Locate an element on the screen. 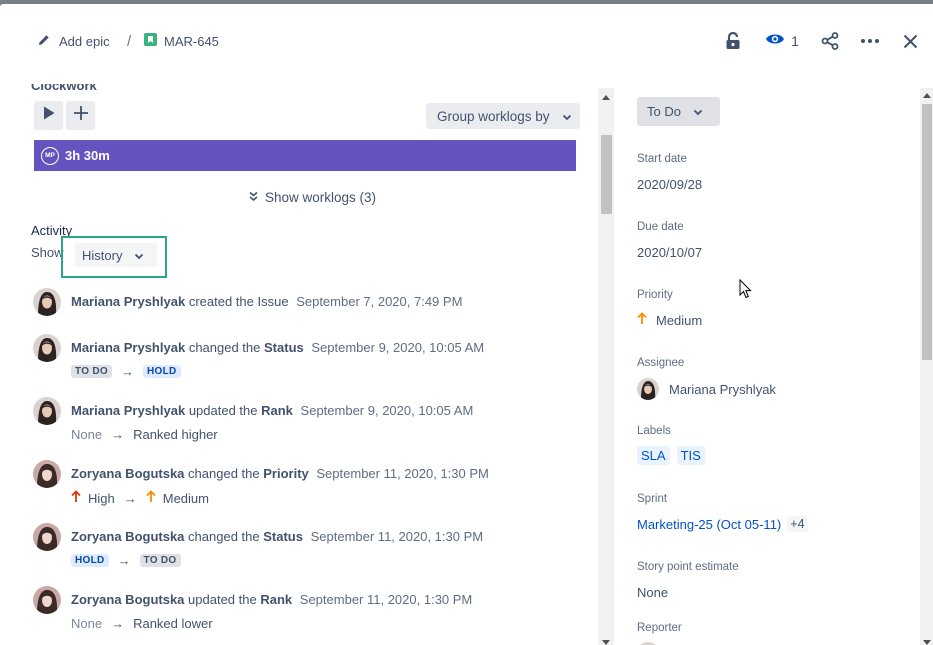 Image resolution: width=933 pixels, height=645 pixels. start-date-label: Start date is located at coordinates (662, 159).